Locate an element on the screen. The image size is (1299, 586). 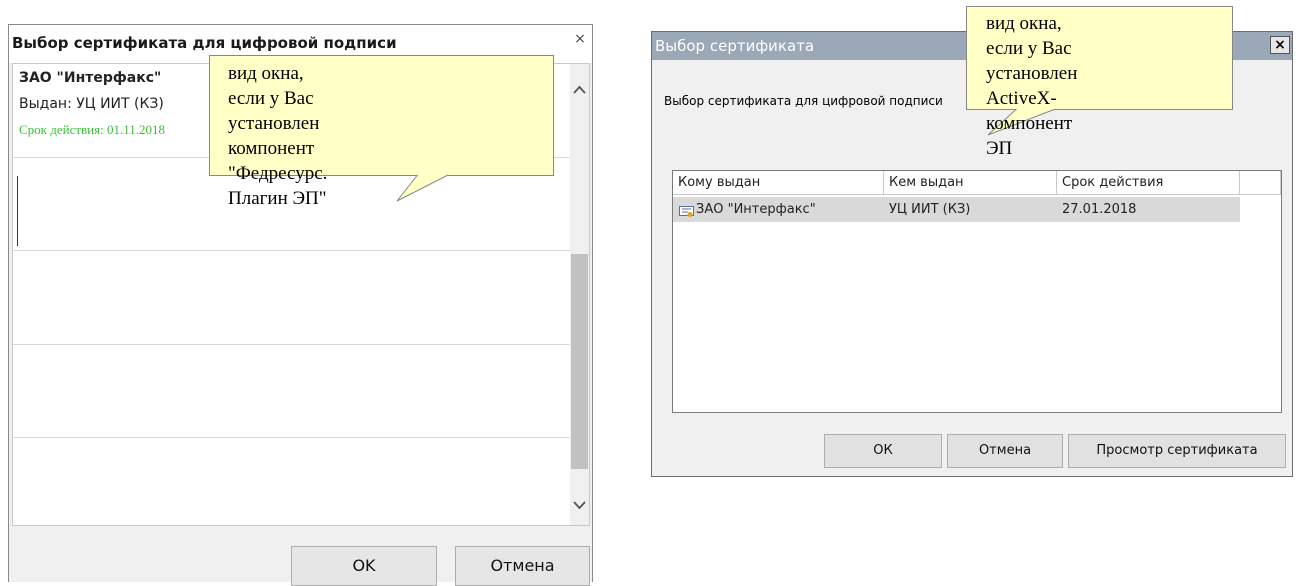
vertical-scrollbar is located at coordinates (579, 294).